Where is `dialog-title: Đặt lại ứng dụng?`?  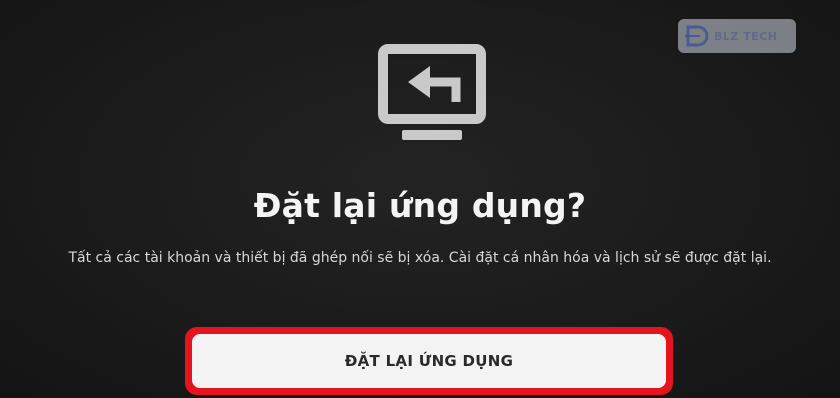 dialog-title: Đặt lại ứng dụng? is located at coordinates (420, 205).